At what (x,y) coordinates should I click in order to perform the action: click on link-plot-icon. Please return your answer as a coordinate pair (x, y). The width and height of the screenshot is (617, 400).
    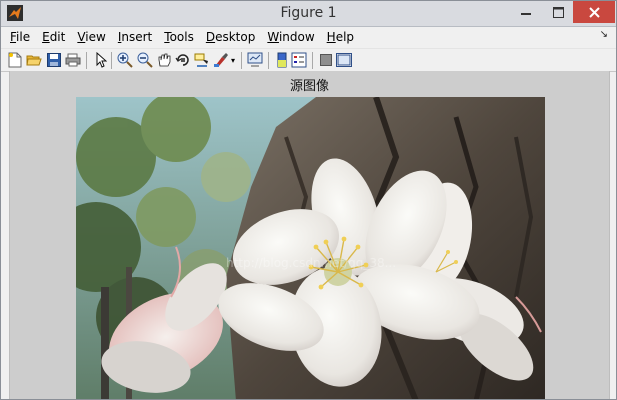
    Looking at the image, I should click on (255, 60).